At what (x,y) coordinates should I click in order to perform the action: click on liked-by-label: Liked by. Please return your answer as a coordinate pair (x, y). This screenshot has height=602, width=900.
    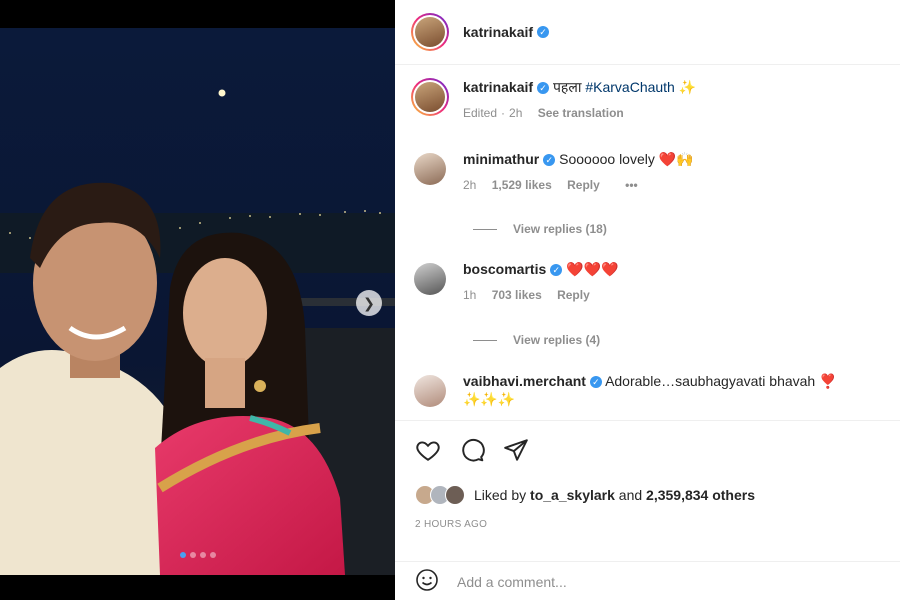
    Looking at the image, I should click on (500, 495).